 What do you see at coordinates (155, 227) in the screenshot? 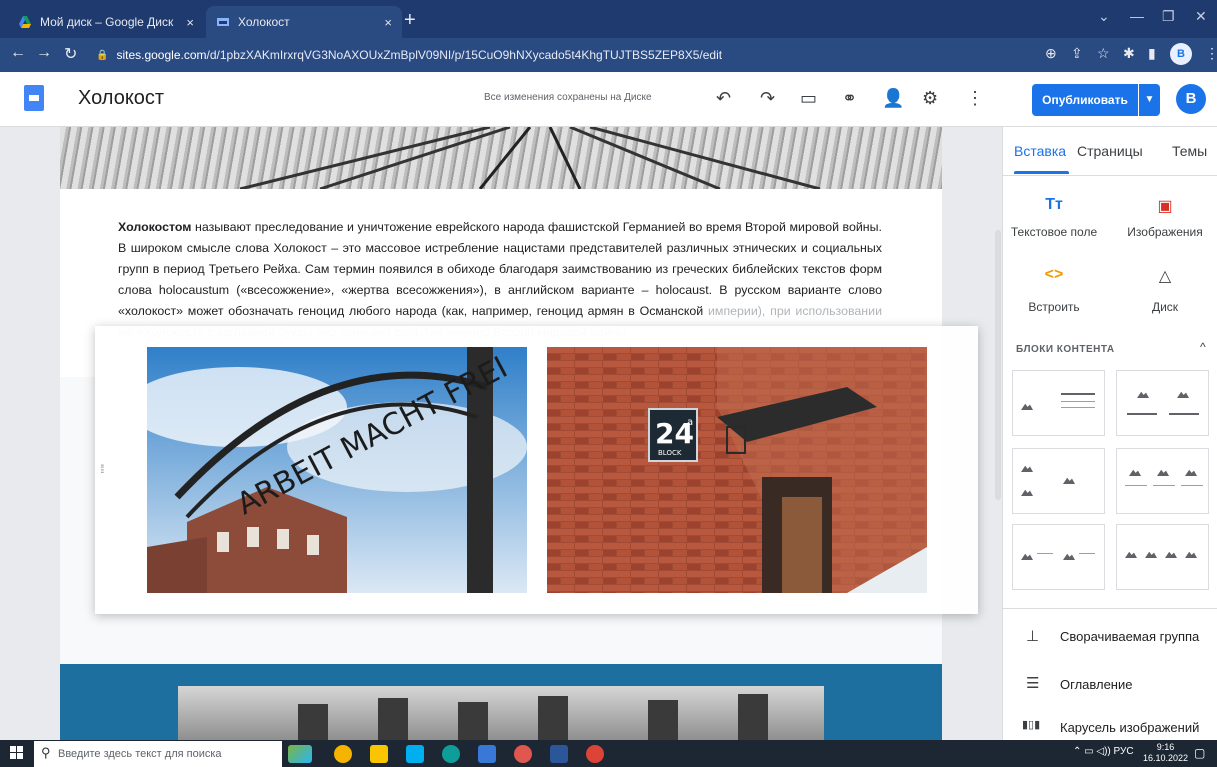
I see `paragraph-bold-term: Холокостом` at bounding box center [155, 227].